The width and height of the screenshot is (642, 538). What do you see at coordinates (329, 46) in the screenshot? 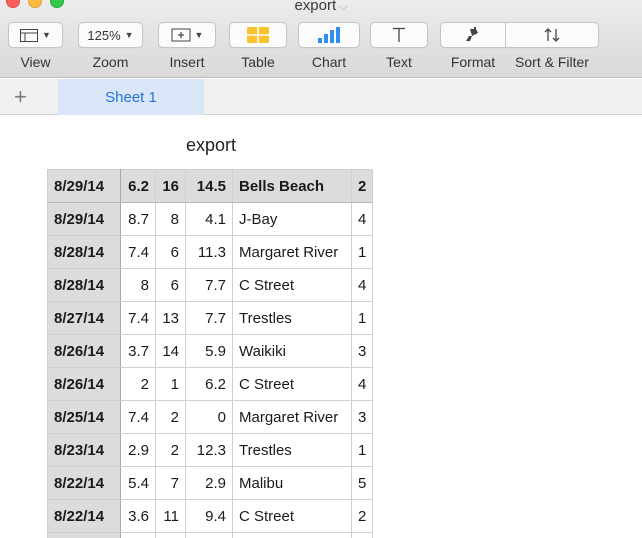
I see `chart-tool: Chart` at bounding box center [329, 46].